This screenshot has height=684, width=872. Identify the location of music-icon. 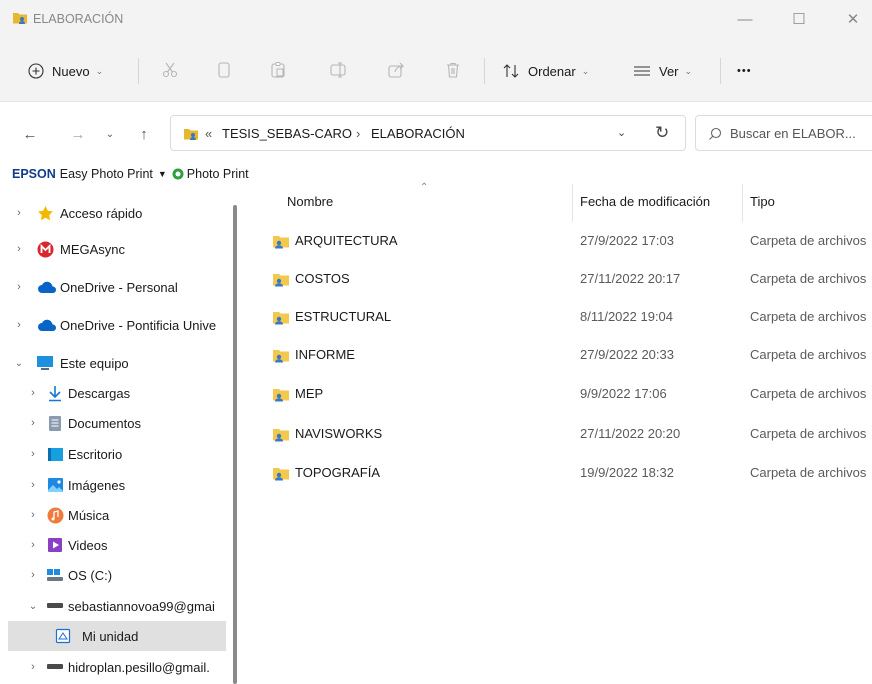
(55, 515).